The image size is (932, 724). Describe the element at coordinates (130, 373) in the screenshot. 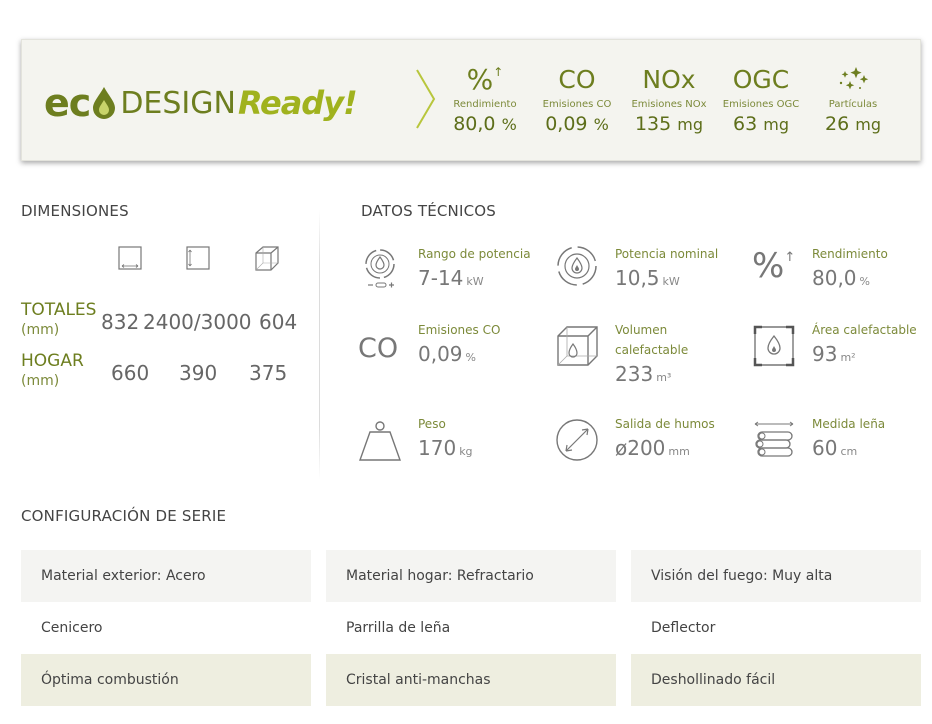

I see `dim-hogar-width: 660` at that location.